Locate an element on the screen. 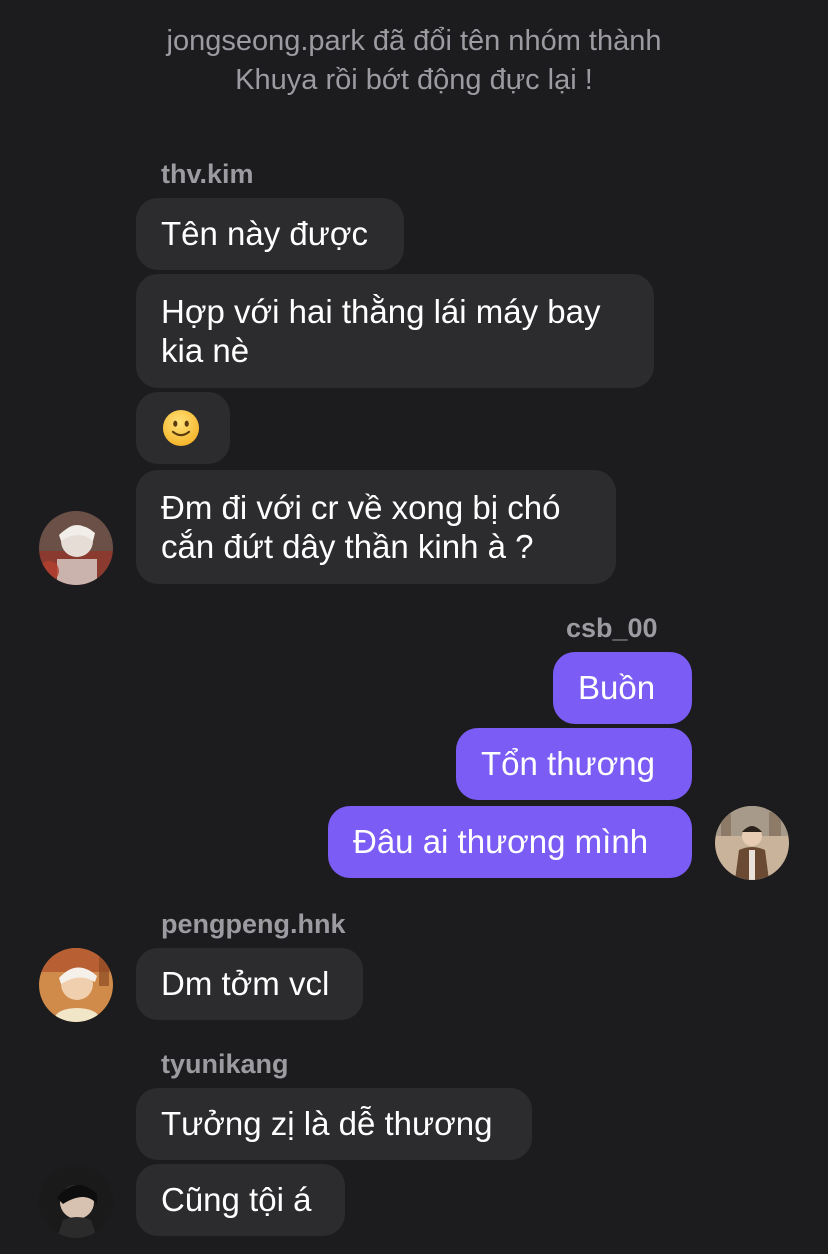 This screenshot has height=1254, width=828. message-bubble: Tưởng zị là dễ thương is located at coordinates (334, 1124).